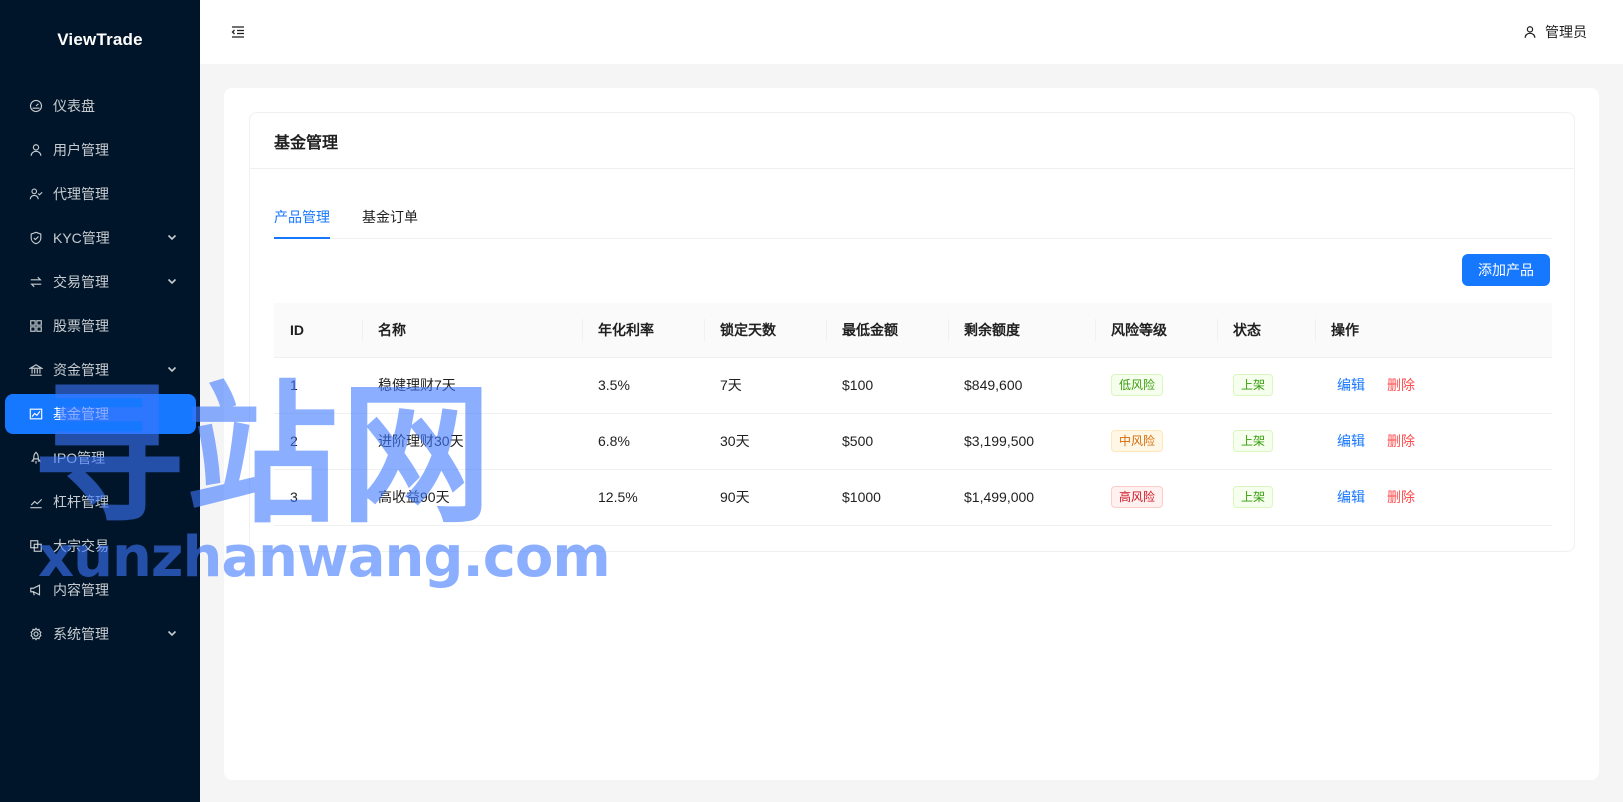  Describe the element at coordinates (36, 414) in the screenshot. I see `stock-chart-icon` at that location.